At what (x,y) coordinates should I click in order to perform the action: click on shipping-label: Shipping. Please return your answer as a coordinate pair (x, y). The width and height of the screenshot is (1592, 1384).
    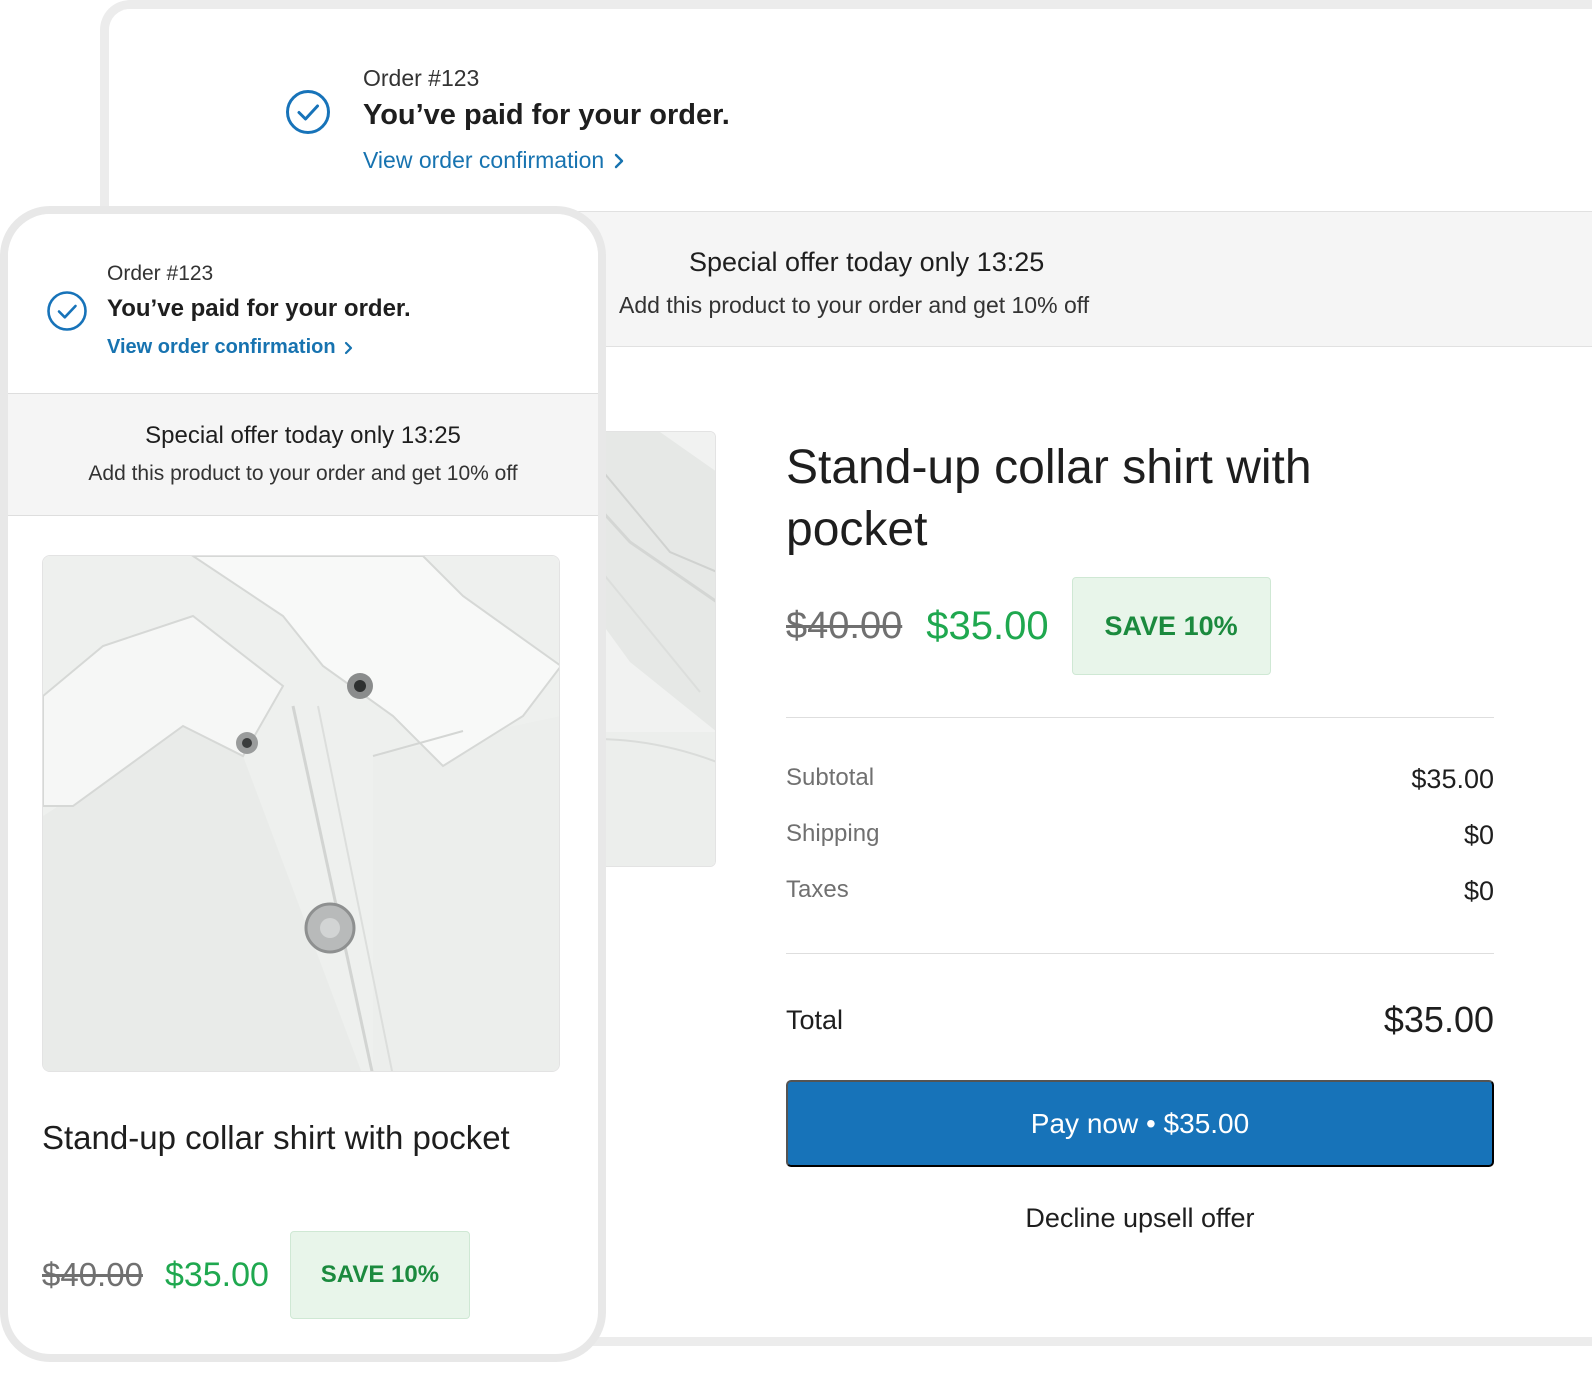
    Looking at the image, I should click on (833, 833).